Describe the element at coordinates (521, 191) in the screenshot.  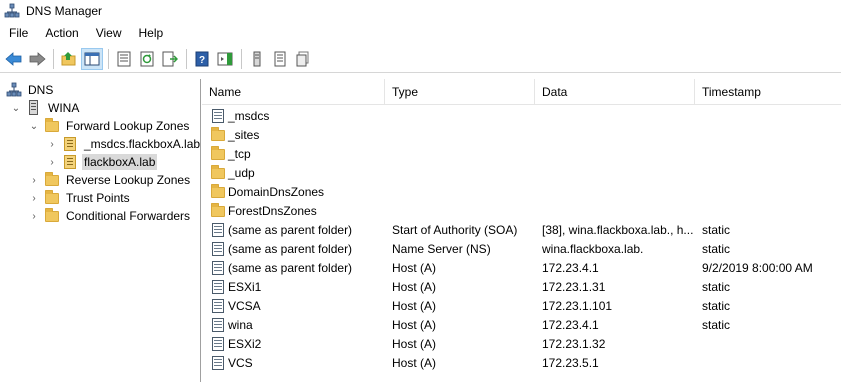
I see `table-row: DomainDnsZones` at that location.